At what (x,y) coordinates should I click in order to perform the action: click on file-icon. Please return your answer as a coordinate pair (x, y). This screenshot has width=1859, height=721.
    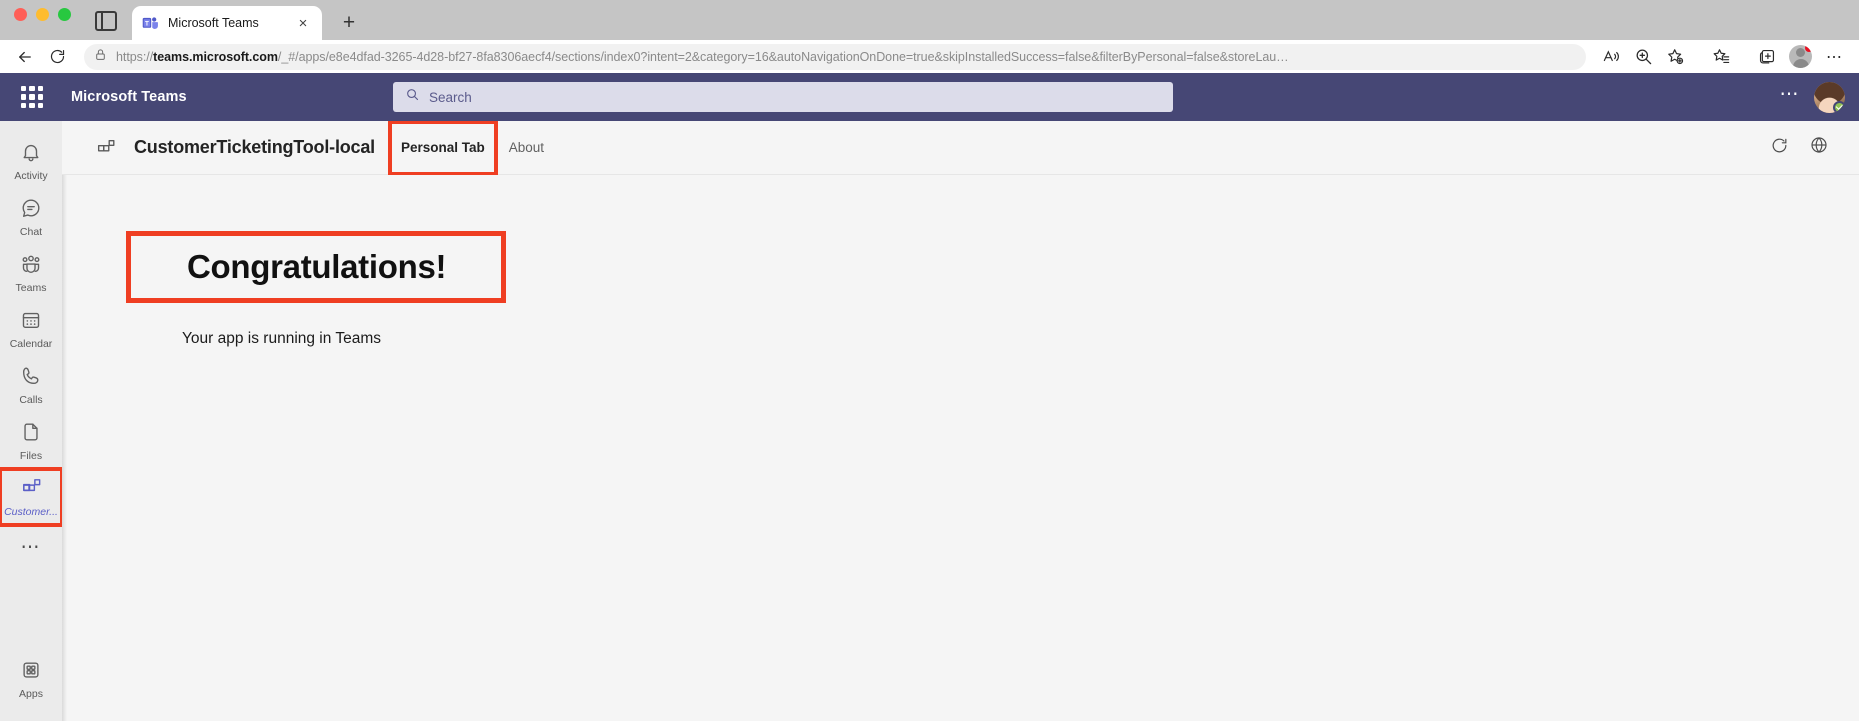
    Looking at the image, I should click on (31, 434).